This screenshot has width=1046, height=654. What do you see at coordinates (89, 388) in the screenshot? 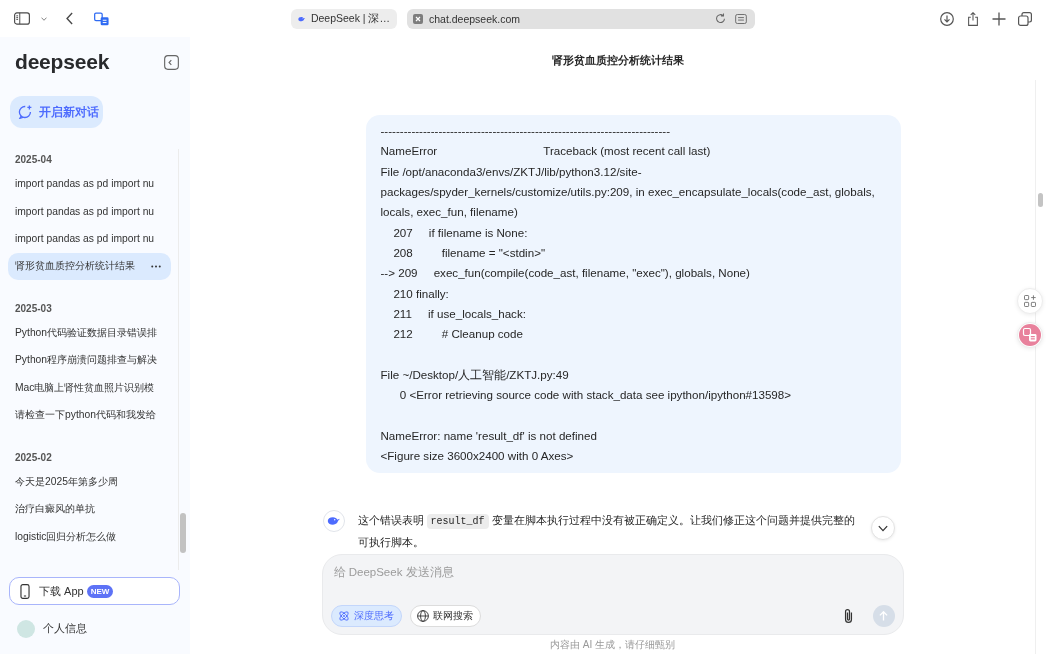
I see `chat-history-item: Mac电脑上肾性贫血照片识别模` at bounding box center [89, 388].